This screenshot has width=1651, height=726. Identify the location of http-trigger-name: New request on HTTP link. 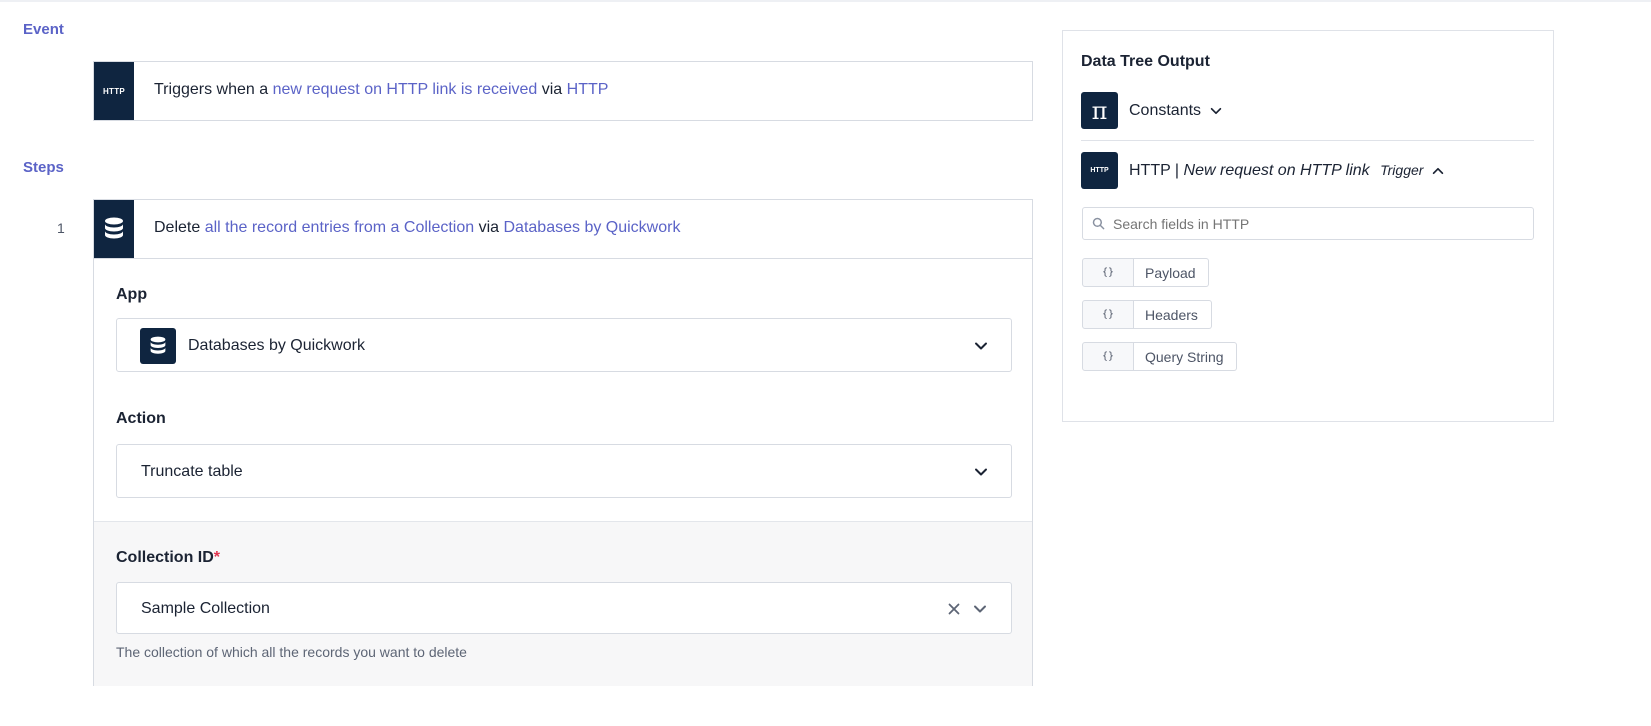
(1276, 170).